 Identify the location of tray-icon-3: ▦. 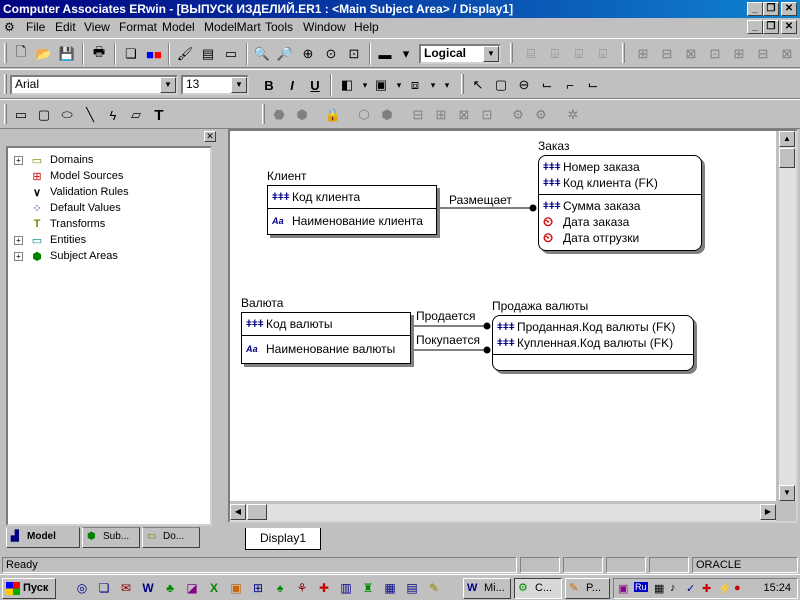
(659, 588).